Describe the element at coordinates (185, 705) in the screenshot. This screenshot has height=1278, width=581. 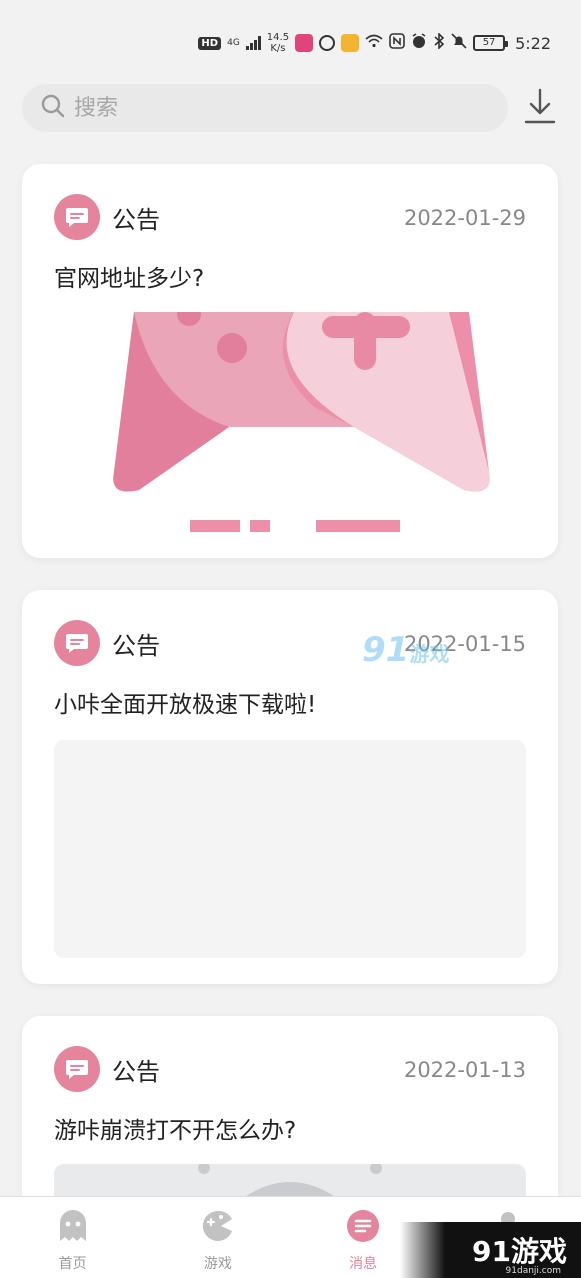
I see `card-title: 小咔全面开放极速下载啦!` at that location.